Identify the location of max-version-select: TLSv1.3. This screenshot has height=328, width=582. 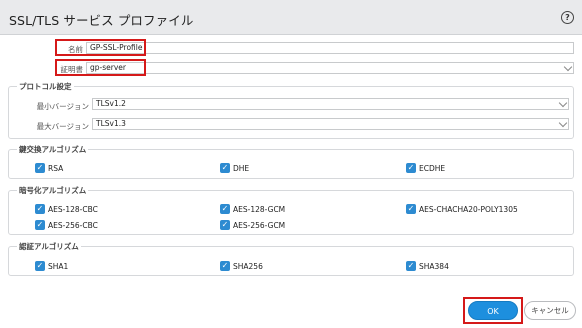
(330, 124).